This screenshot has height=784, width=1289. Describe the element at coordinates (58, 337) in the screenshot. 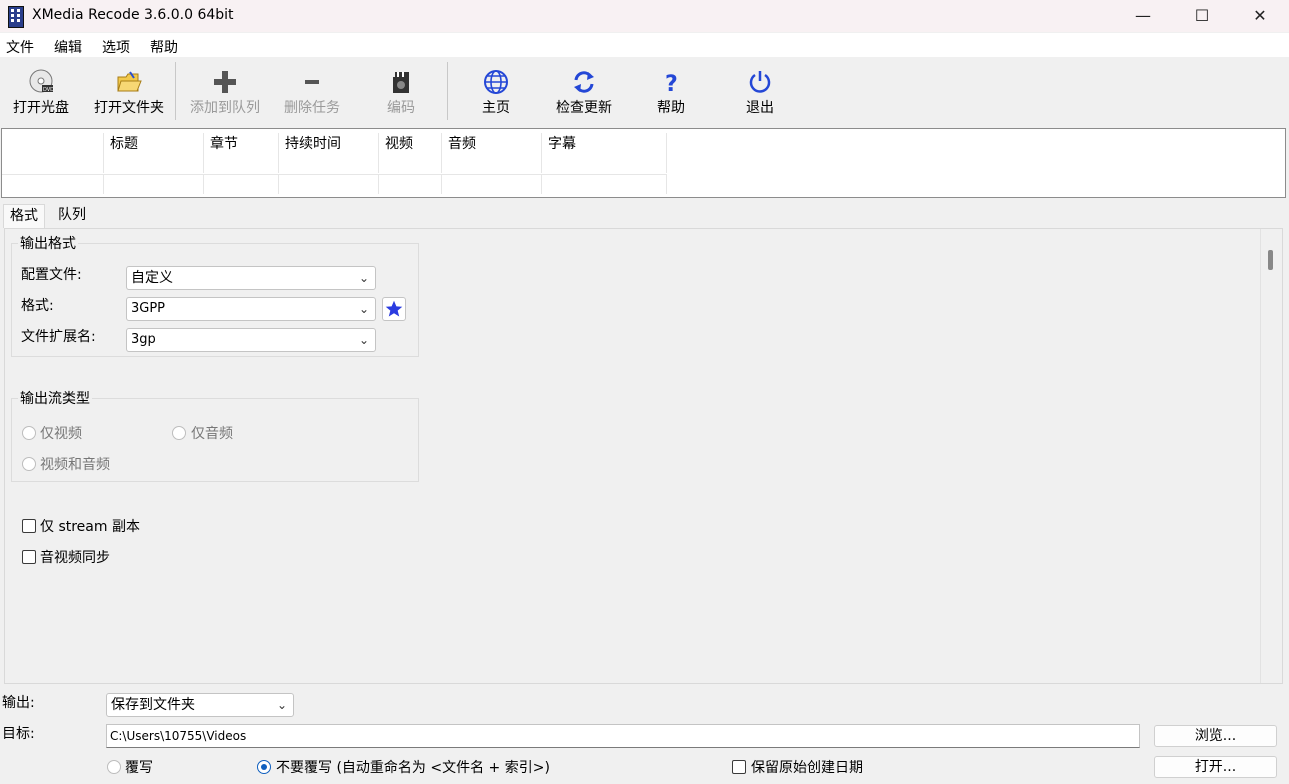

I see `extension-label: 文件扩展名:` at that location.